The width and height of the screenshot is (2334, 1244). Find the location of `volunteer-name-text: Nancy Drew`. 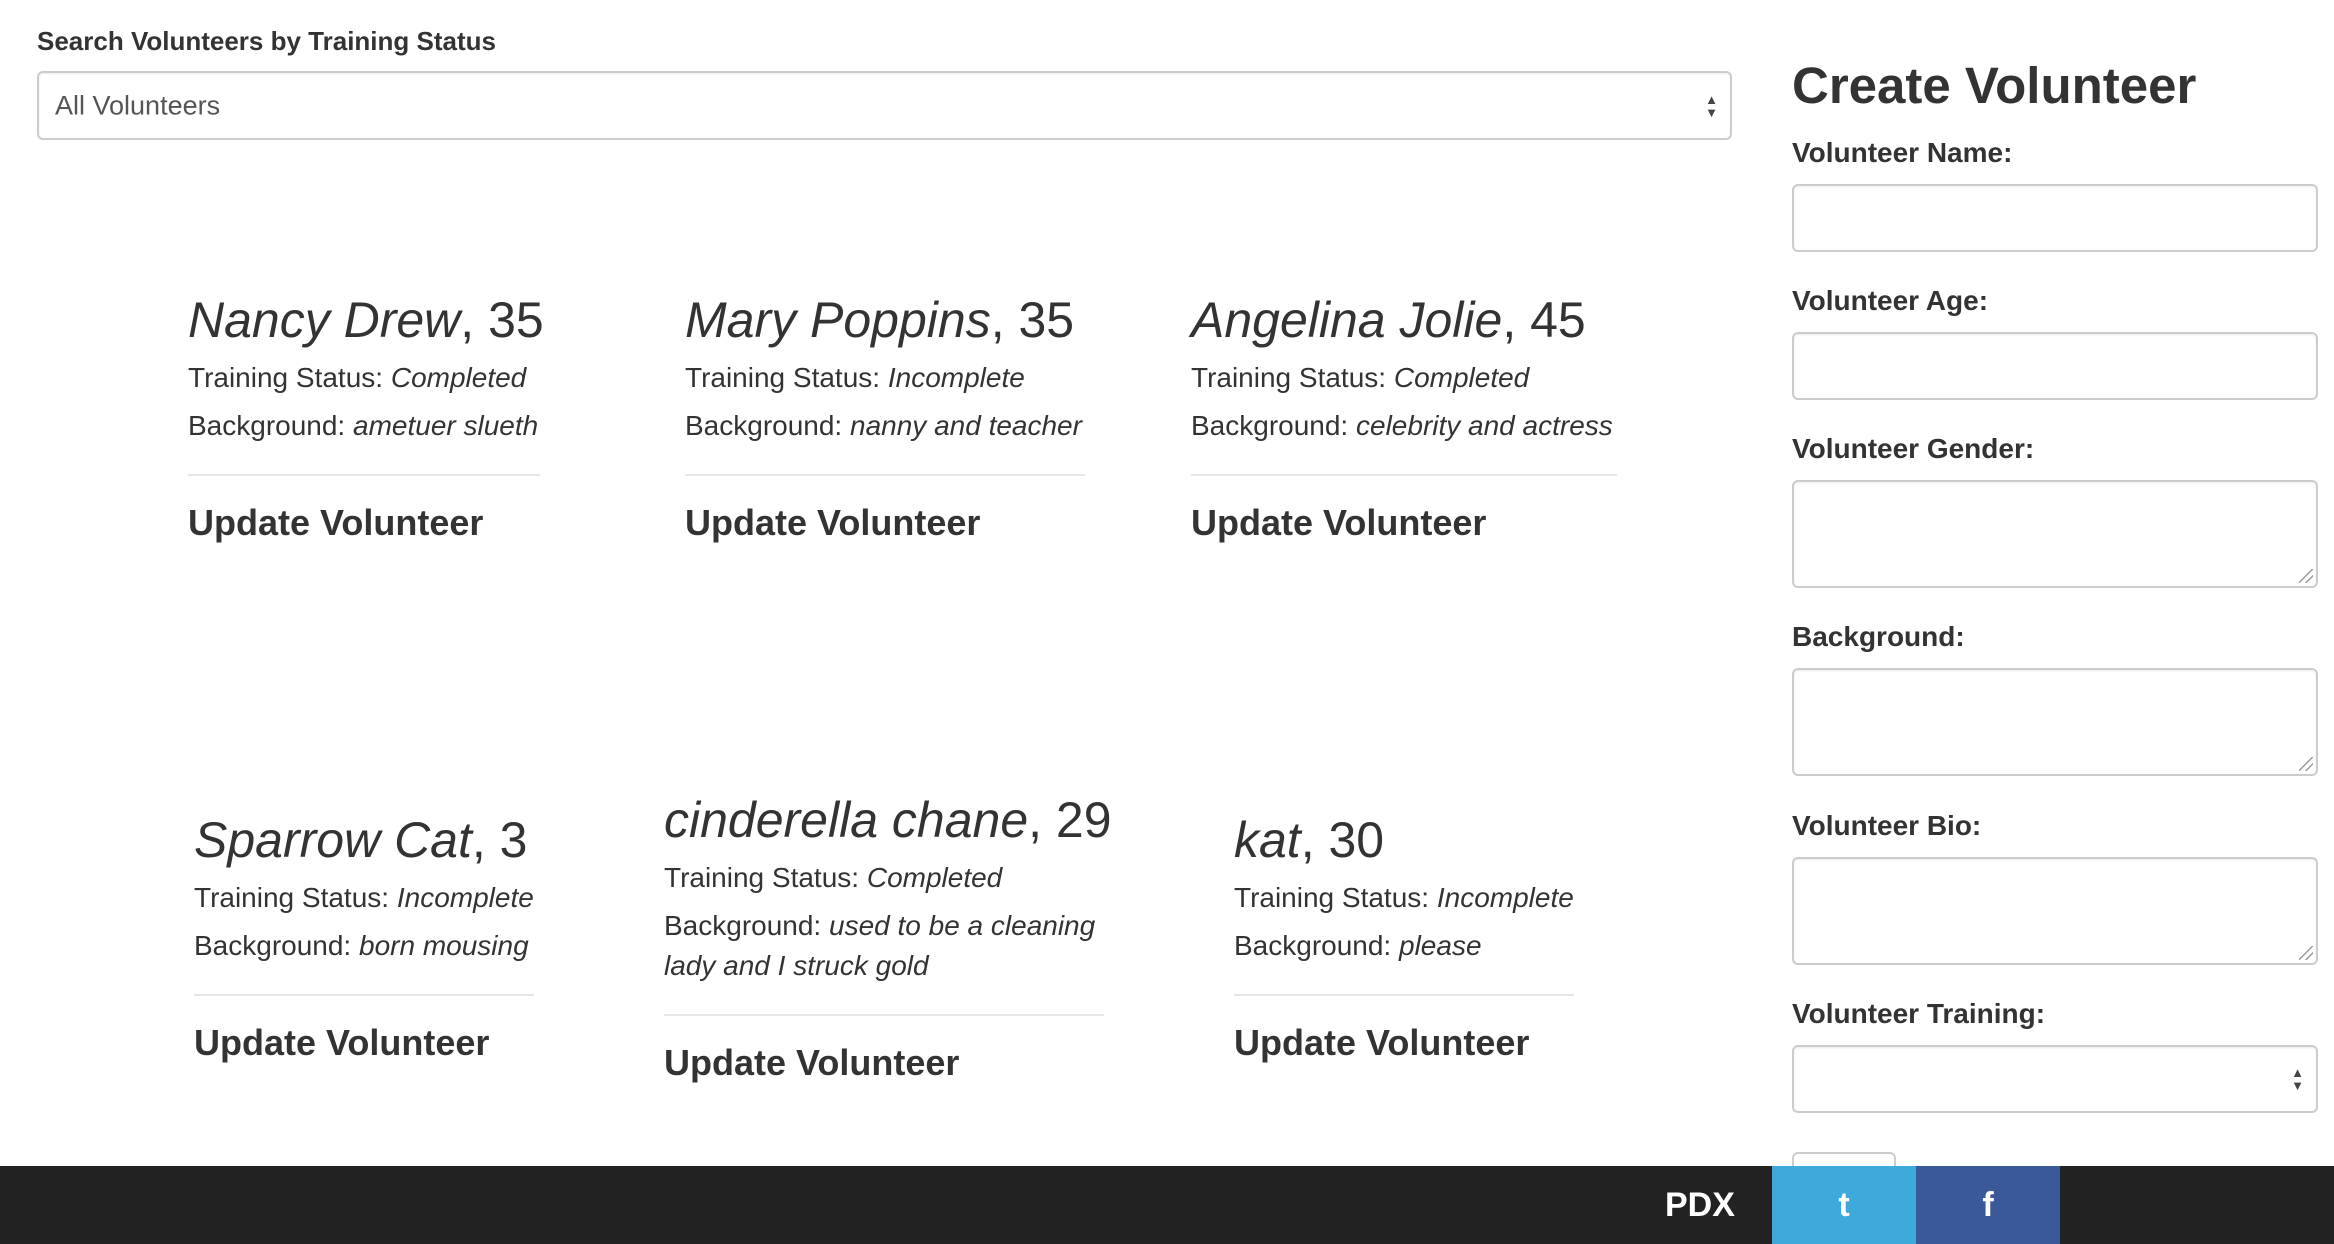

volunteer-name-text: Nancy Drew is located at coordinates (324, 320).